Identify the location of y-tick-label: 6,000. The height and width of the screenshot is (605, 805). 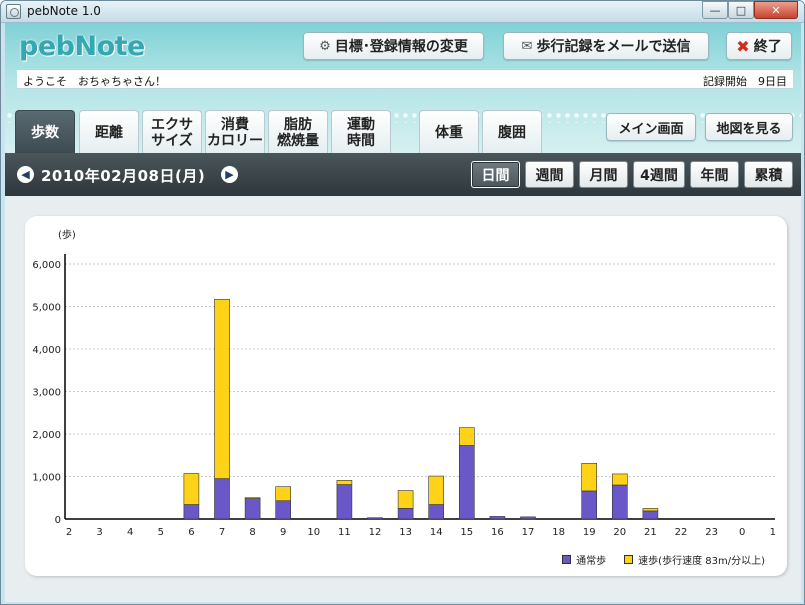
(46, 265).